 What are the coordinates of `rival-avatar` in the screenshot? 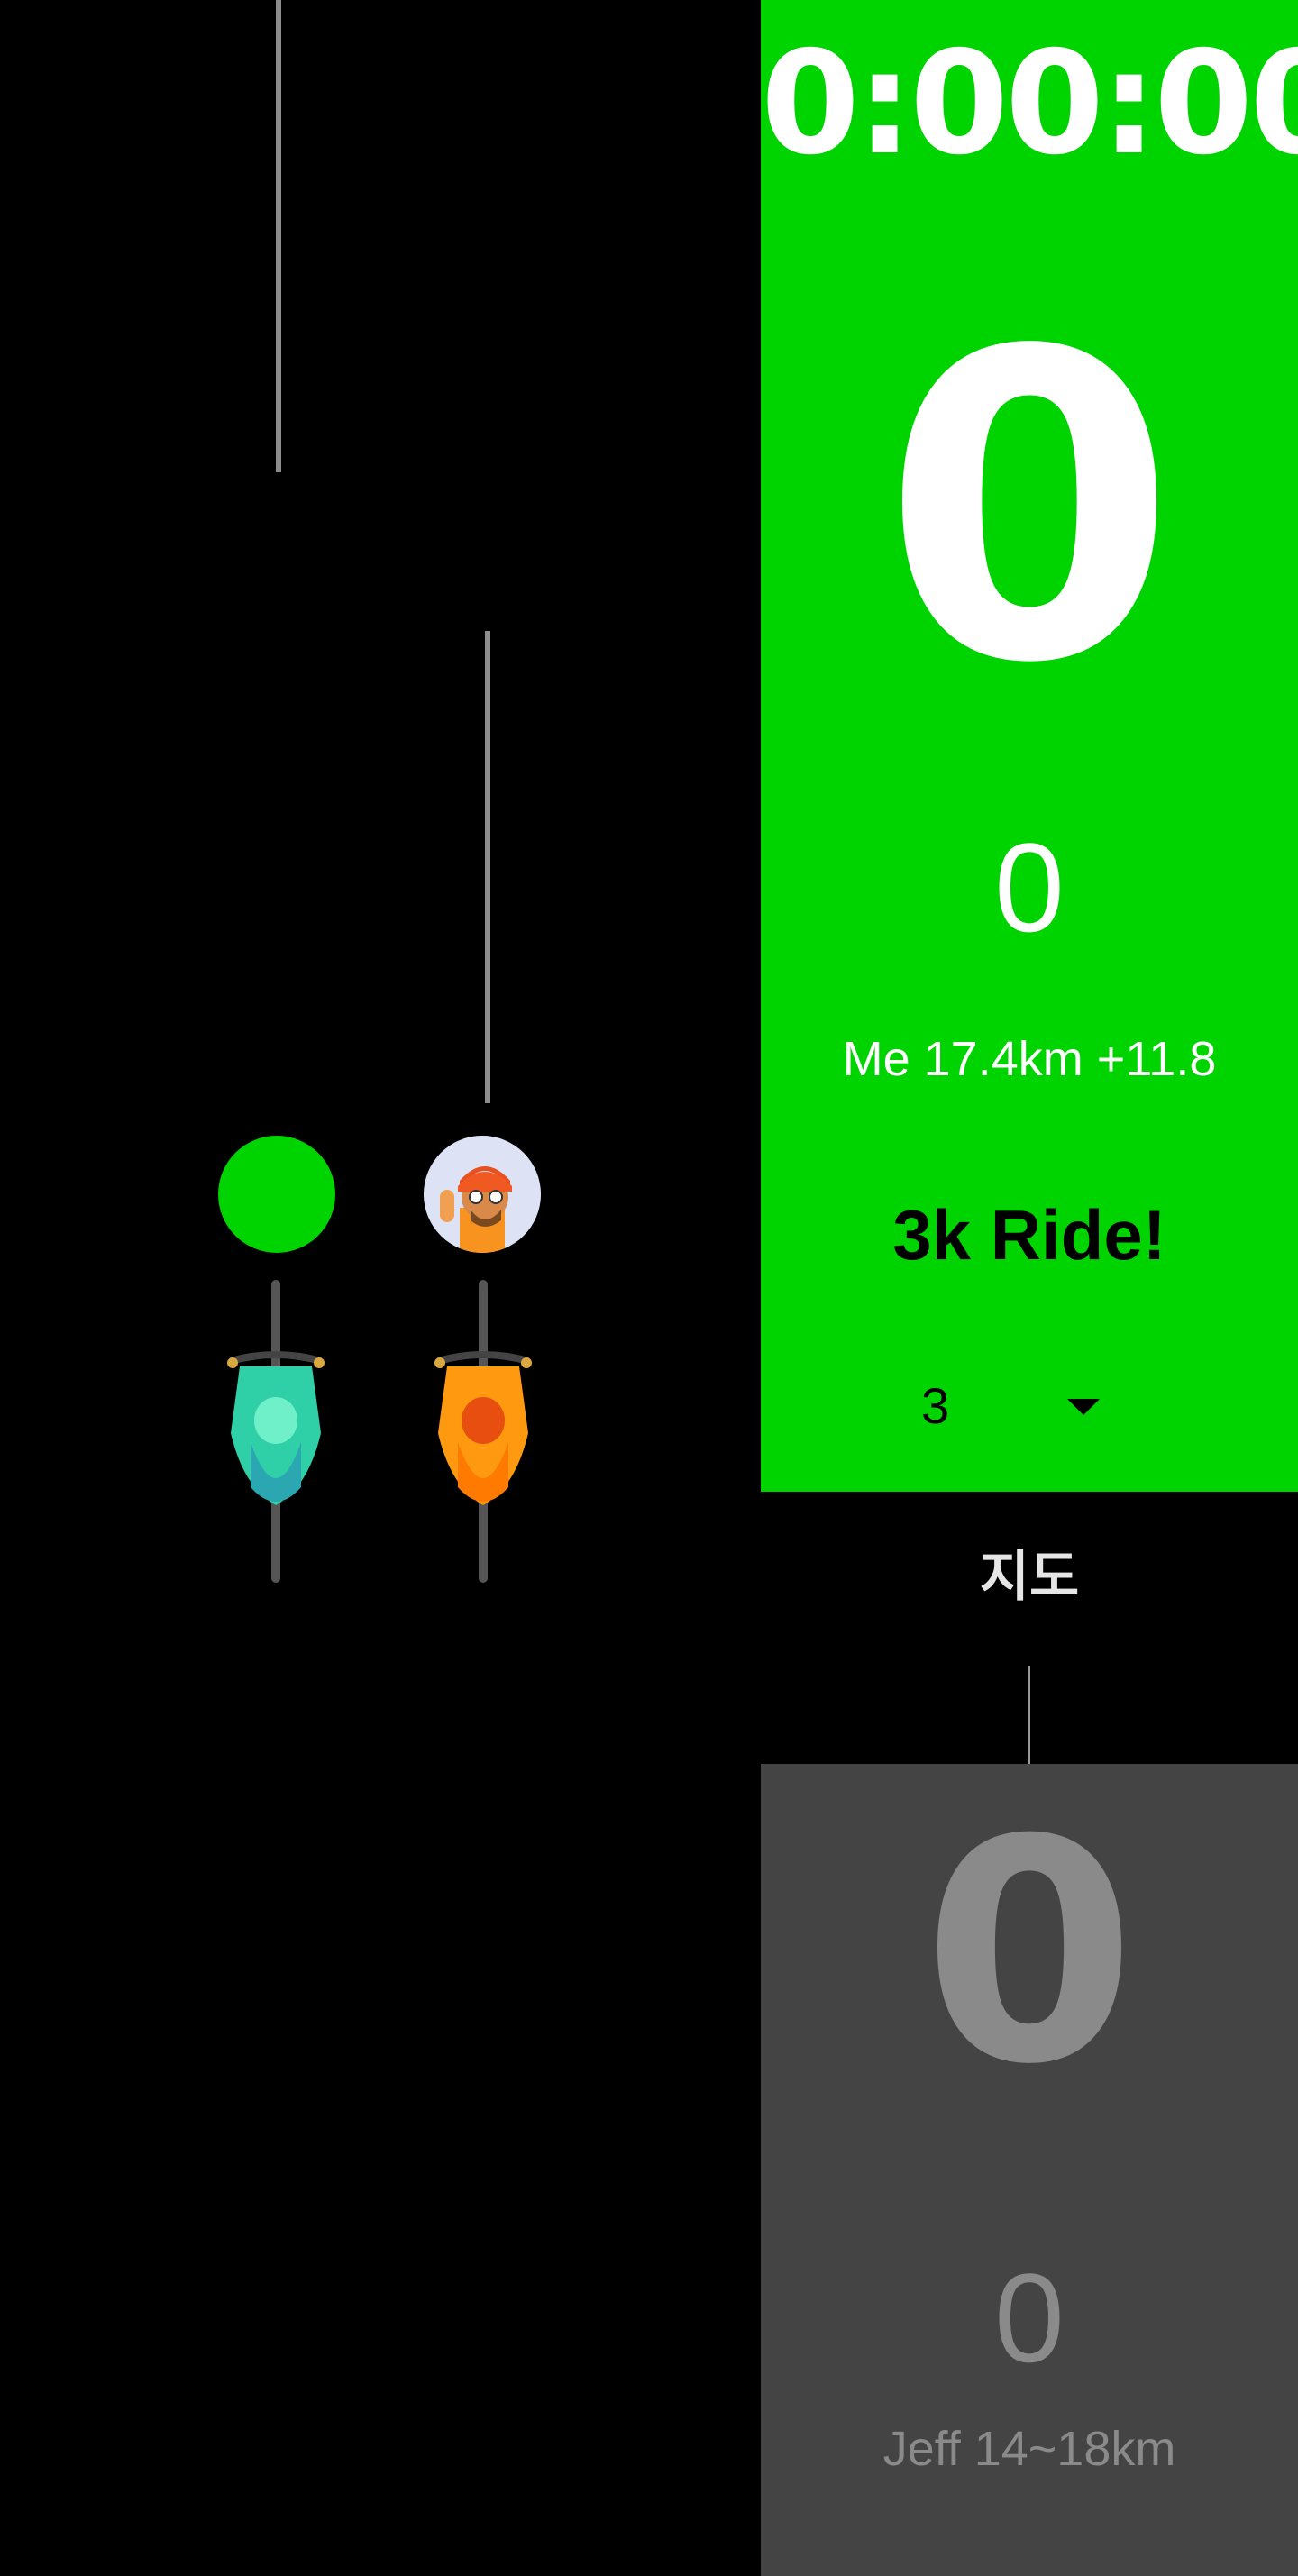 It's located at (482, 1194).